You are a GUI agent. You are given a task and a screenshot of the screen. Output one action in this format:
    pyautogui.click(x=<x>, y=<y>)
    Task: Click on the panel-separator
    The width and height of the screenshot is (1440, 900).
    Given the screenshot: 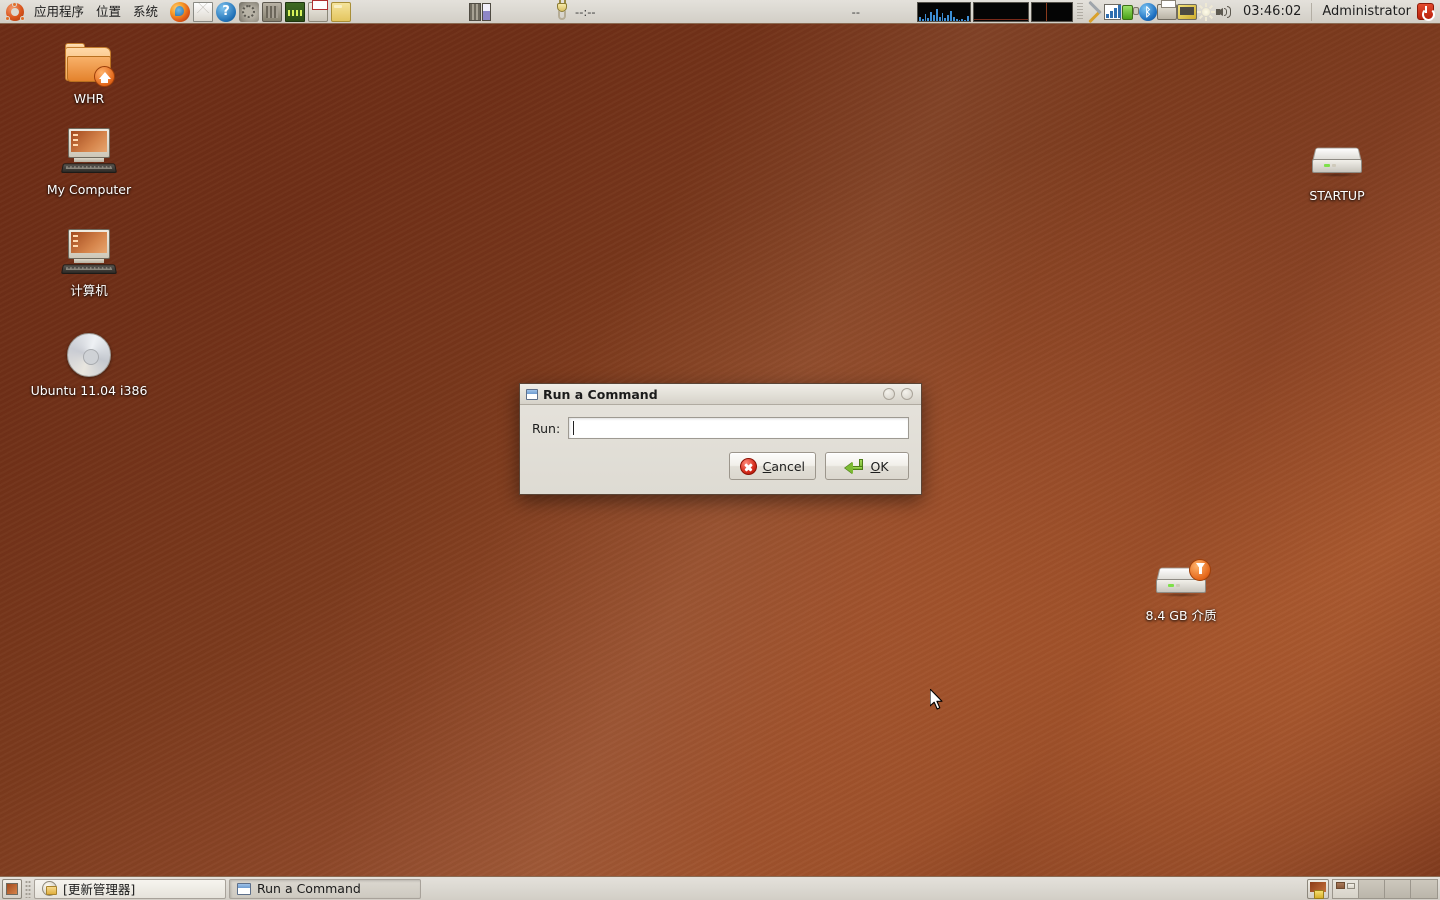 What is the action you would take?
    pyautogui.click(x=1079, y=11)
    